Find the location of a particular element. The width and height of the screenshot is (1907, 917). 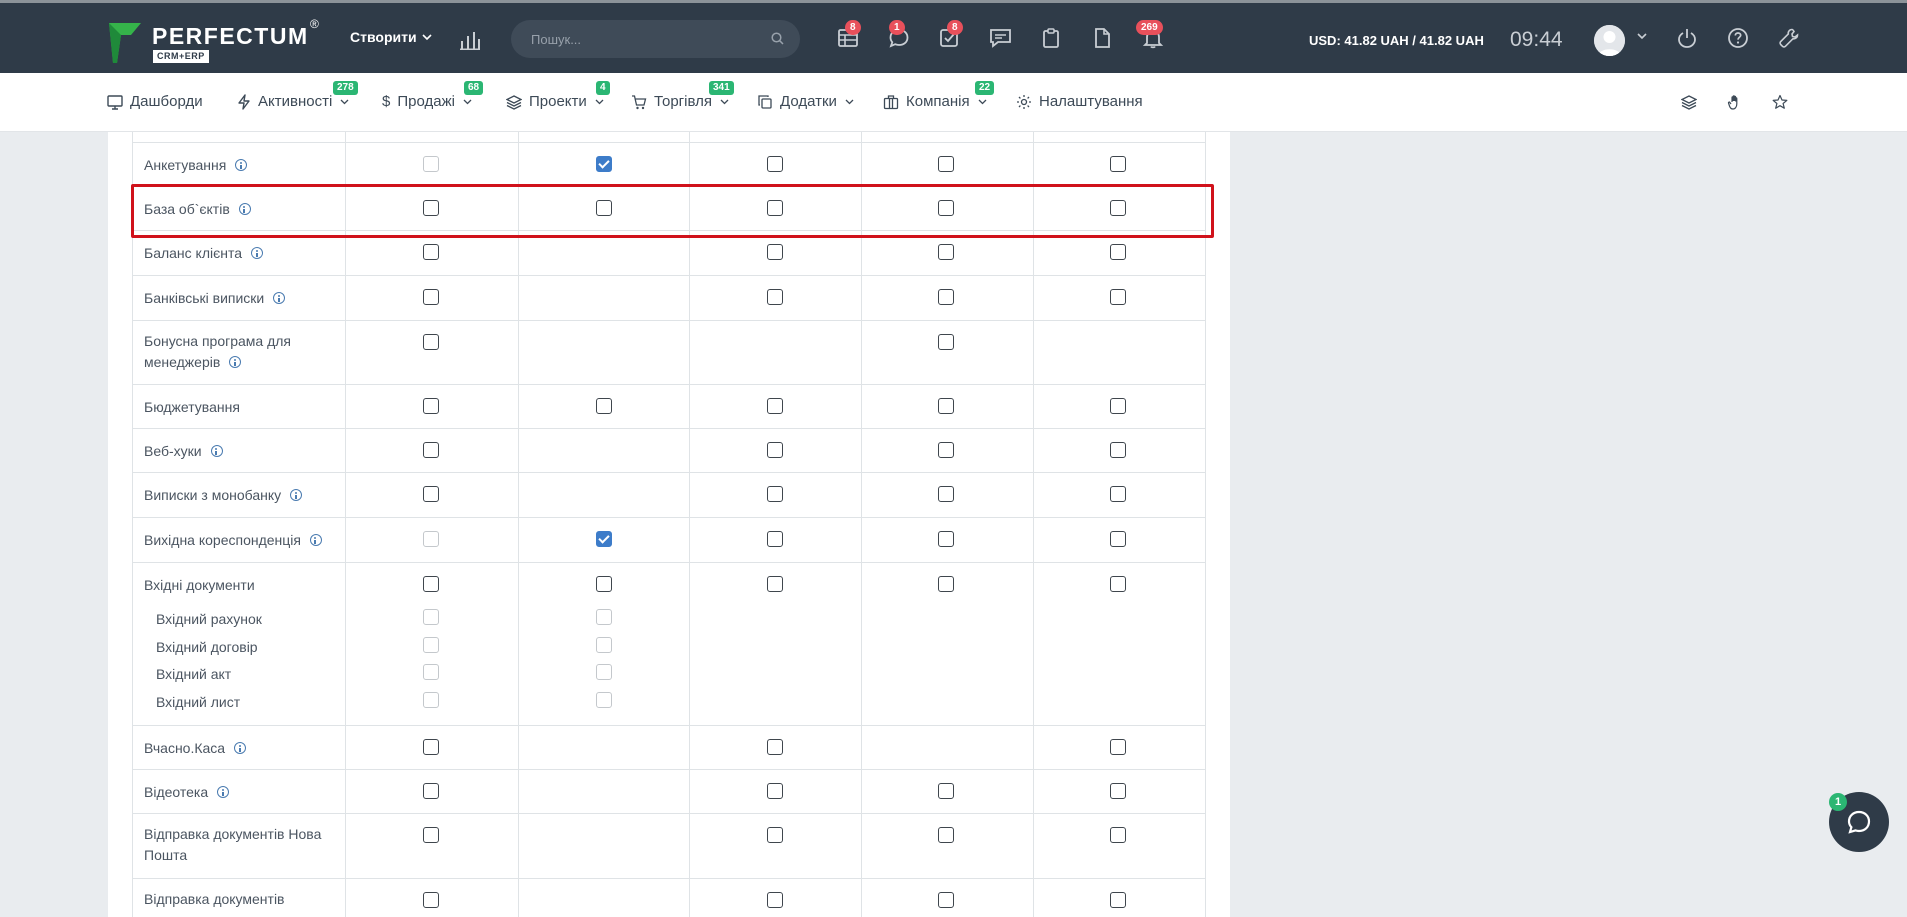

row-label-text: Веб-хуки is located at coordinates (173, 451).